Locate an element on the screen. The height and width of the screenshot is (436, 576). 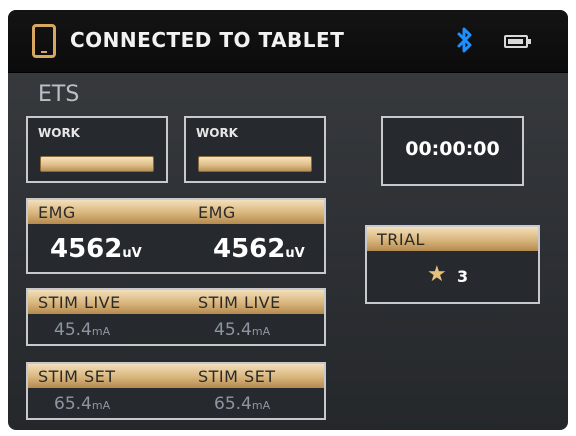
stim-set-value-right: 65.4mA is located at coordinates (242, 404).